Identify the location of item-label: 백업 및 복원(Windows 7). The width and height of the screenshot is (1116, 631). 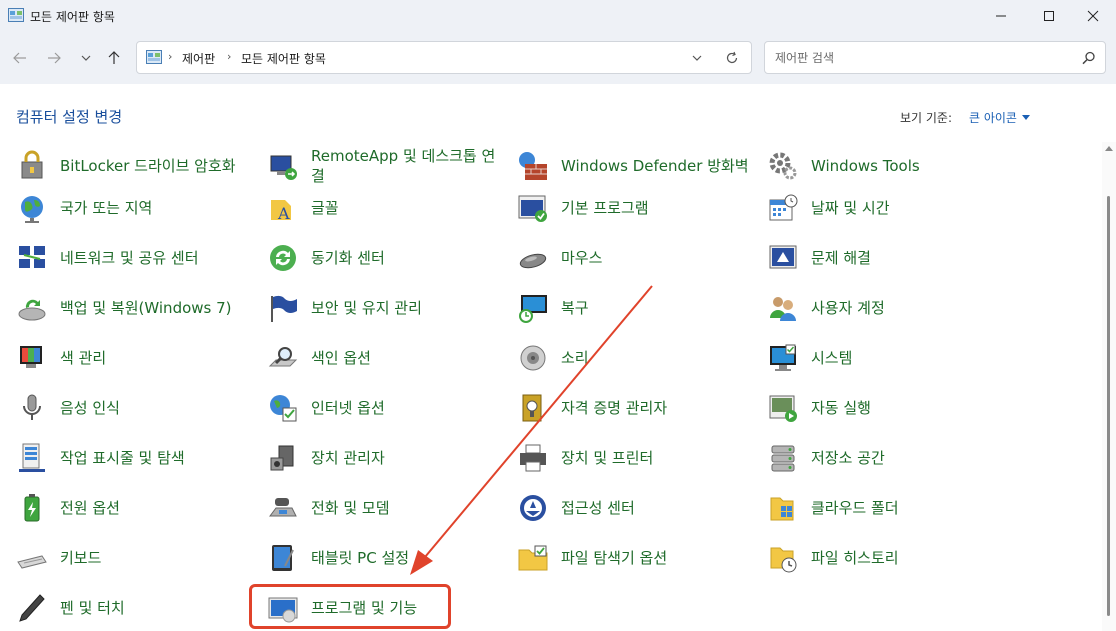
(146, 308).